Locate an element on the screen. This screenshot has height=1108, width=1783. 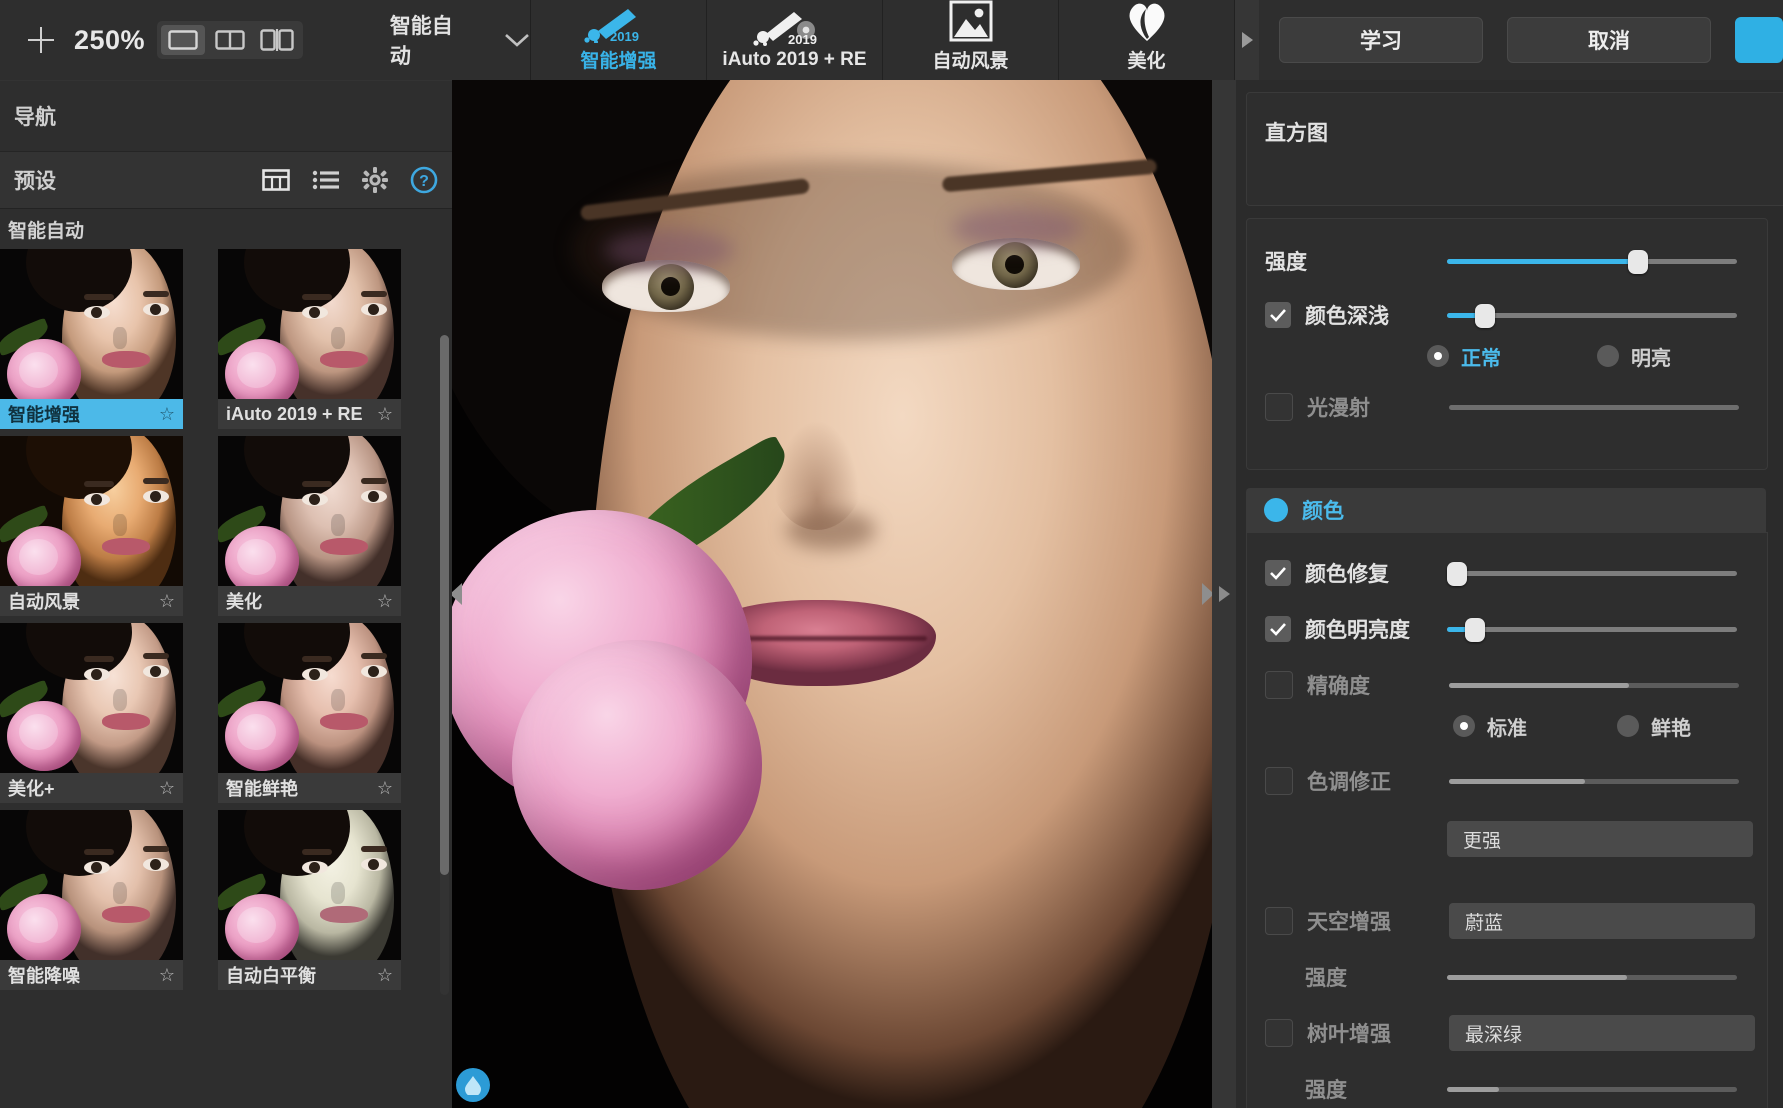
single-pane-icon is located at coordinates (183, 40).